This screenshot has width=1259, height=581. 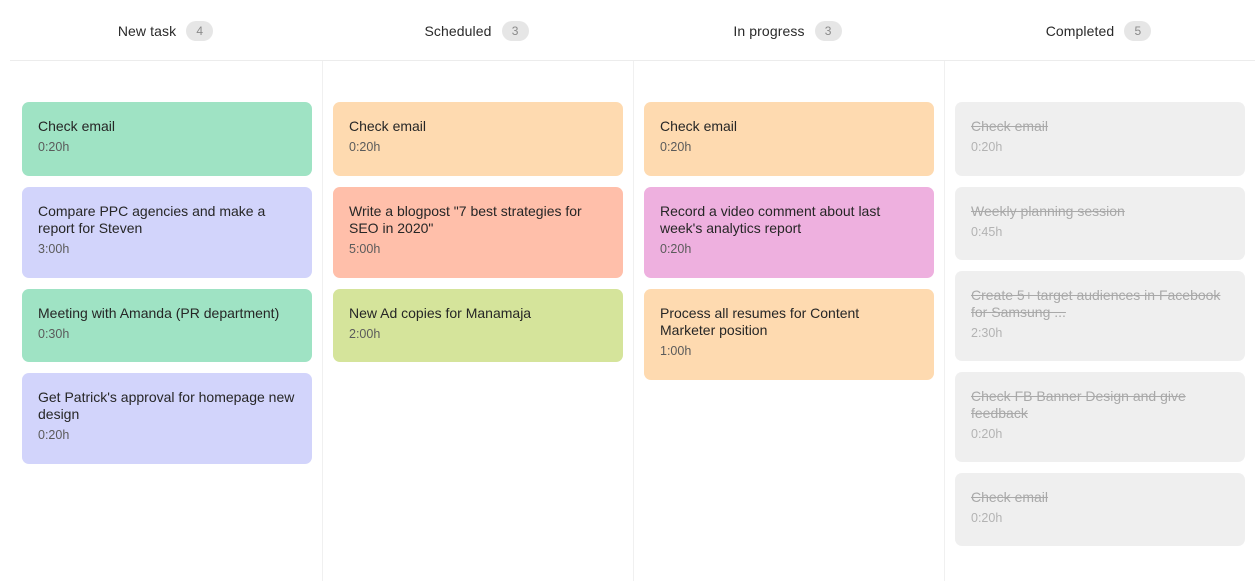 What do you see at coordinates (987, 232) in the screenshot?
I see `task-duration: 0:45h` at bounding box center [987, 232].